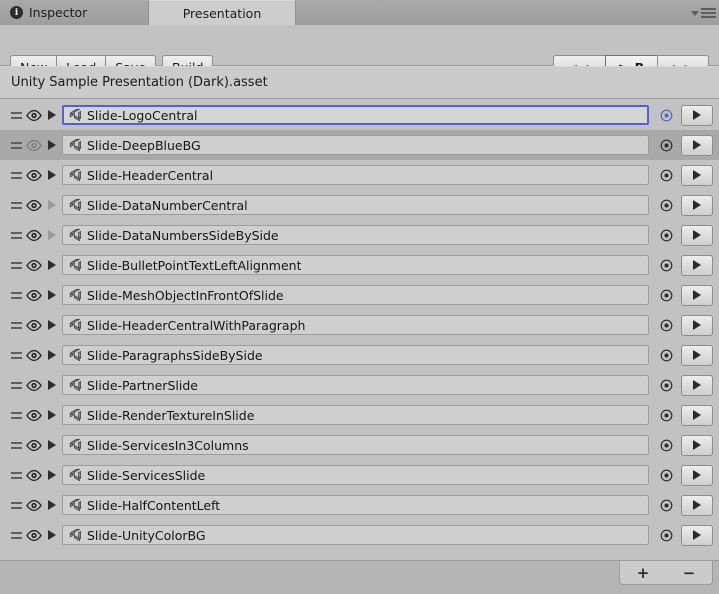  I want to click on slide-object-field: Slide-ParagraphsSideBySide, so click(355, 355).